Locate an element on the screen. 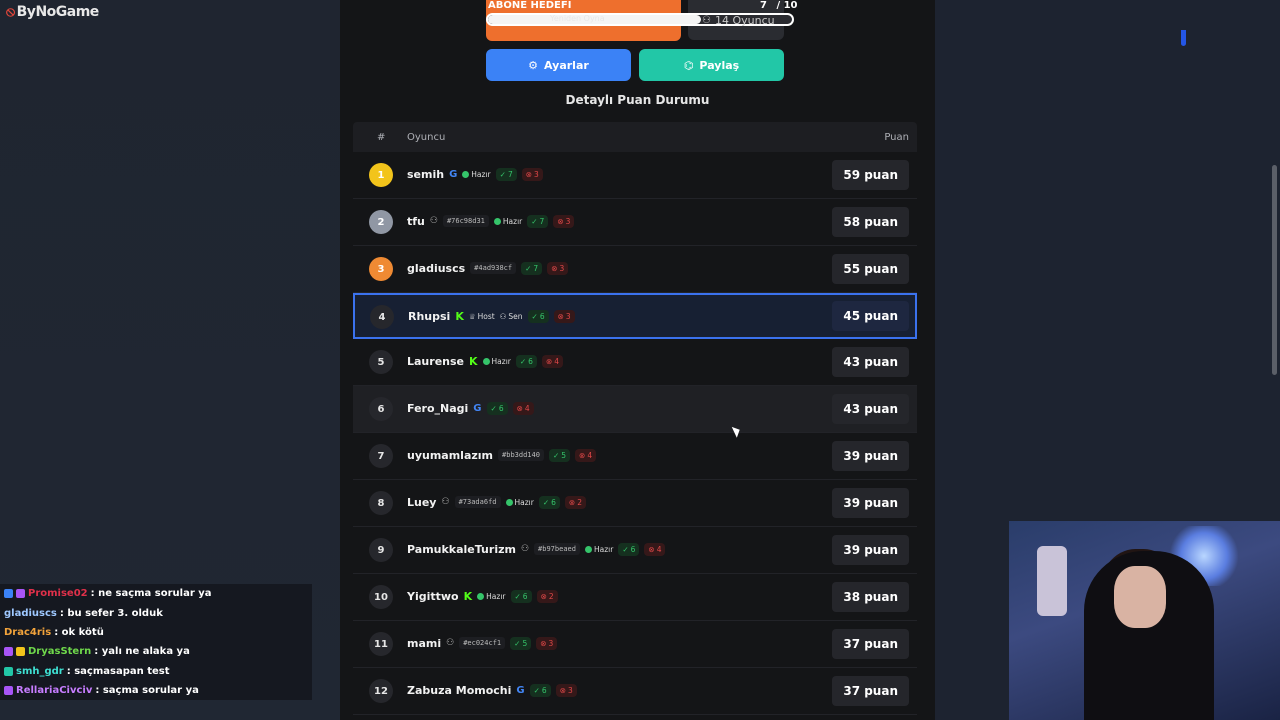 The image size is (1280, 720). host-badge: ♕ Host is located at coordinates (482, 316).